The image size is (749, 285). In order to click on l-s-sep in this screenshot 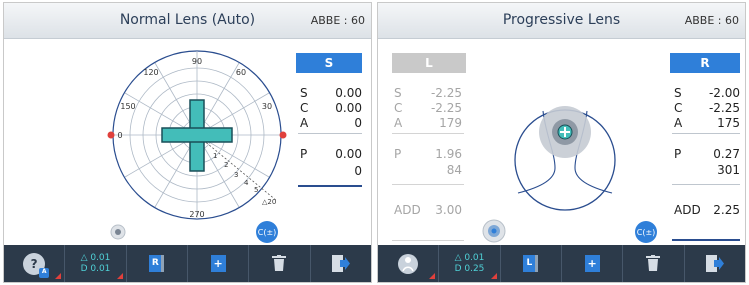, I will do `click(428, 133)`.